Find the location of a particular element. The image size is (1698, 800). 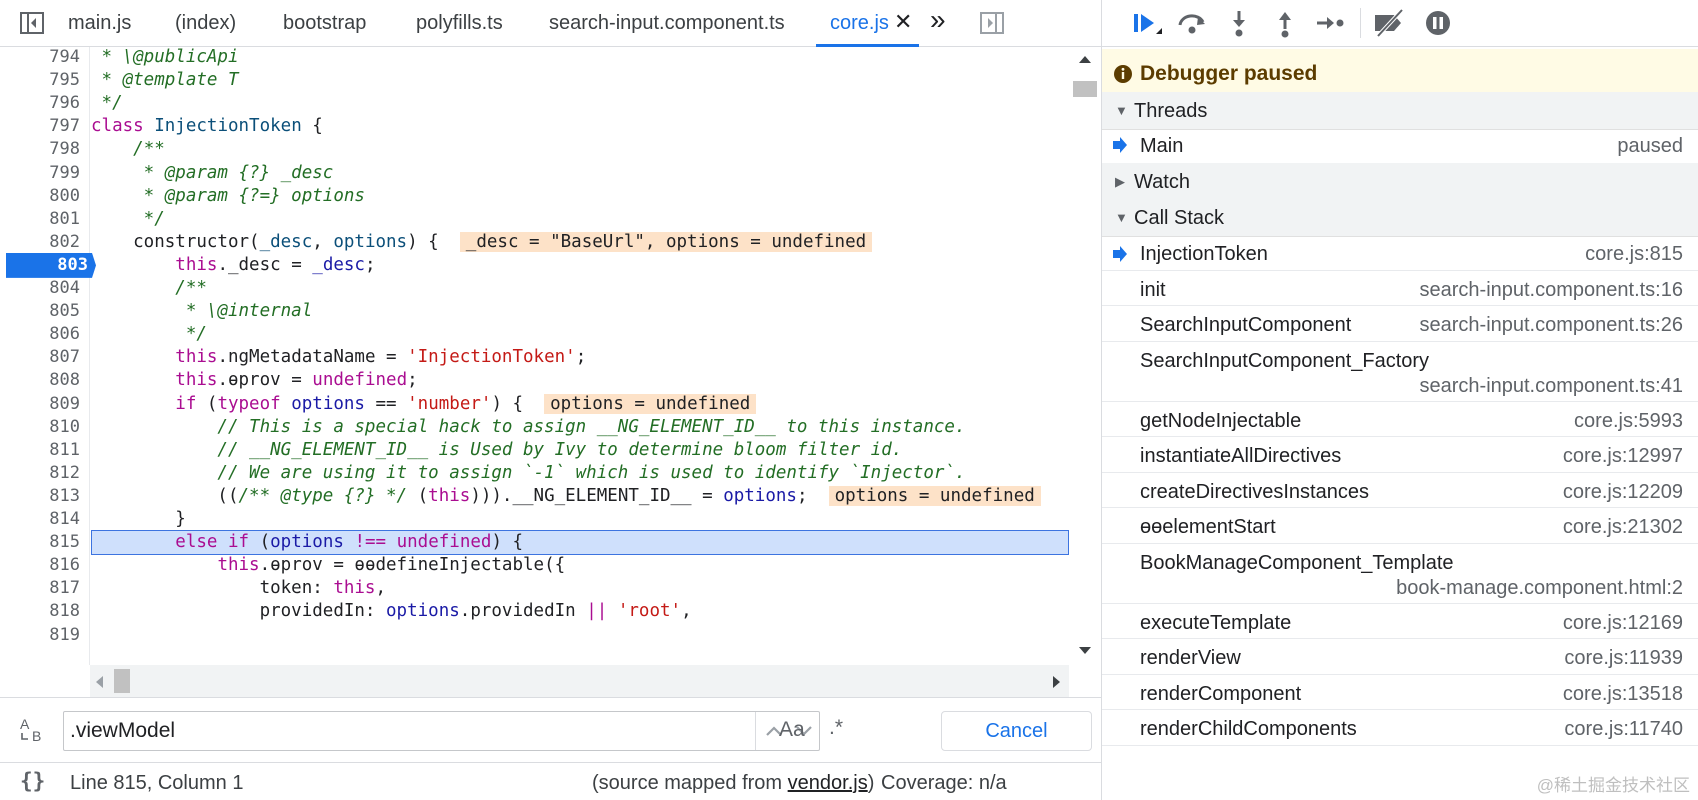

line-number: 812 is located at coordinates (47, 473).